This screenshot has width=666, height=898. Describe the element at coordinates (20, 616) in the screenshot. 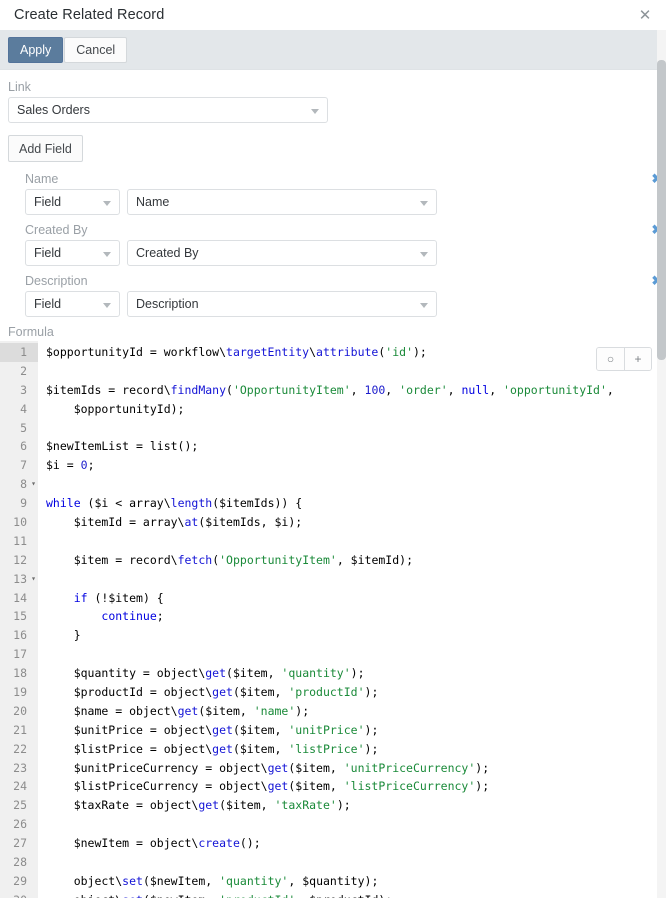

I see `line-number: 15` at that location.